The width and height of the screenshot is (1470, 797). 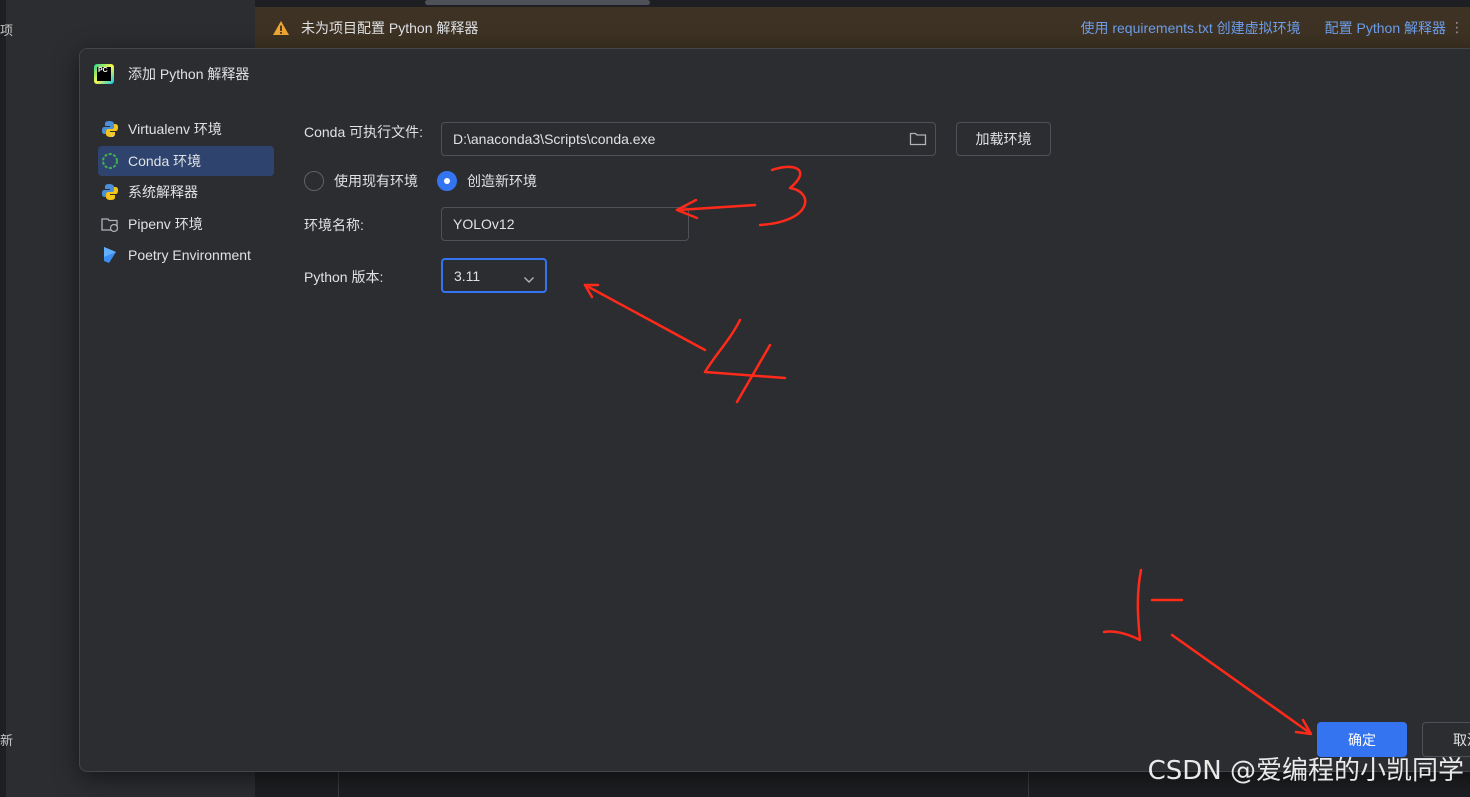 I want to click on env-name-label: 环境名称:, so click(x=334, y=225).